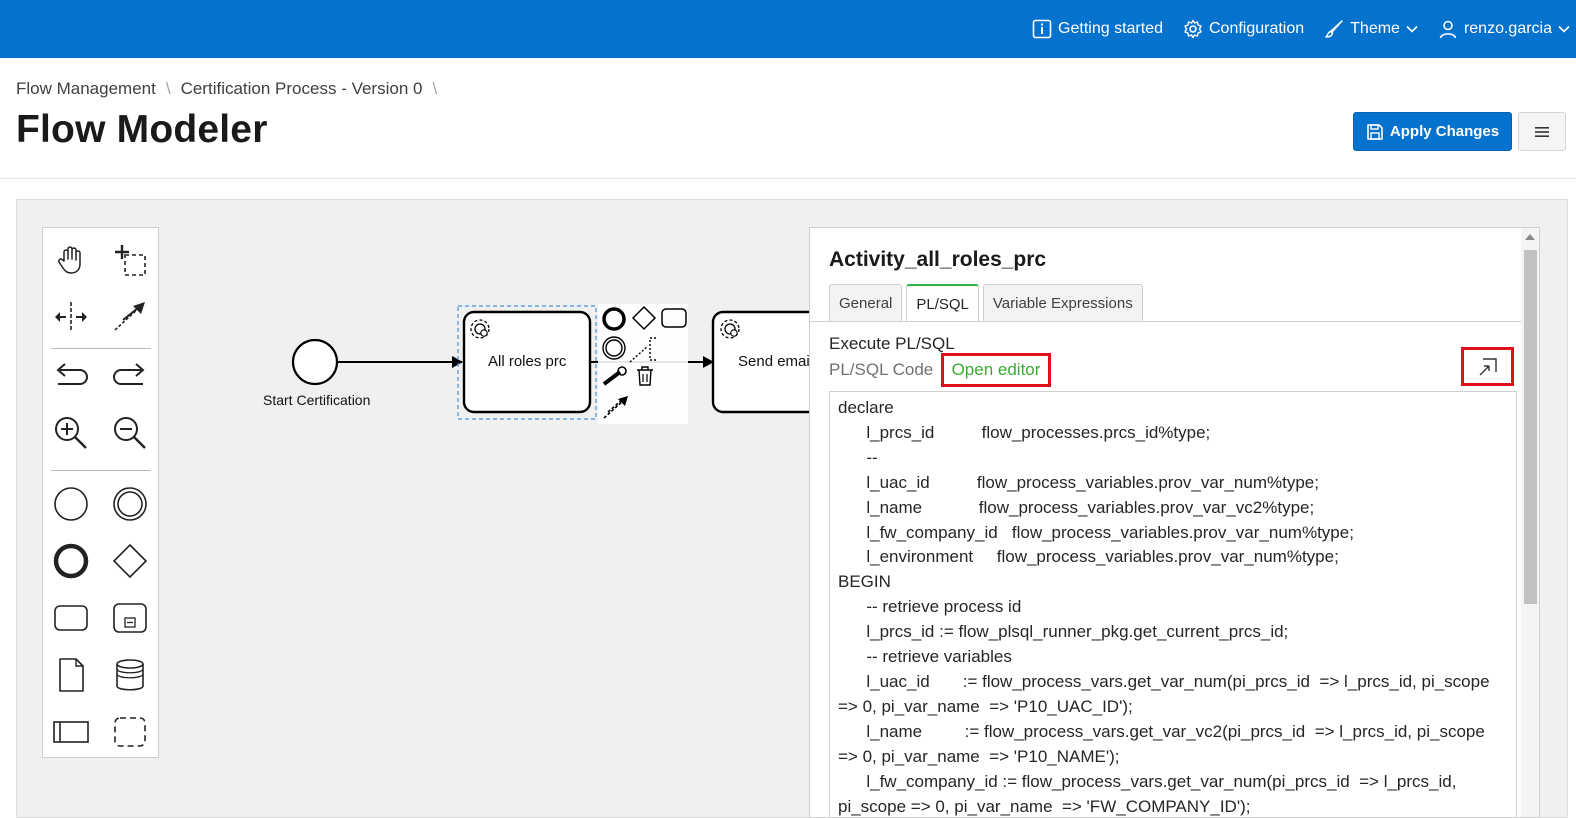 Image resolution: width=1576 pixels, height=818 pixels. Describe the element at coordinates (315, 362) in the screenshot. I see `start-event` at that location.